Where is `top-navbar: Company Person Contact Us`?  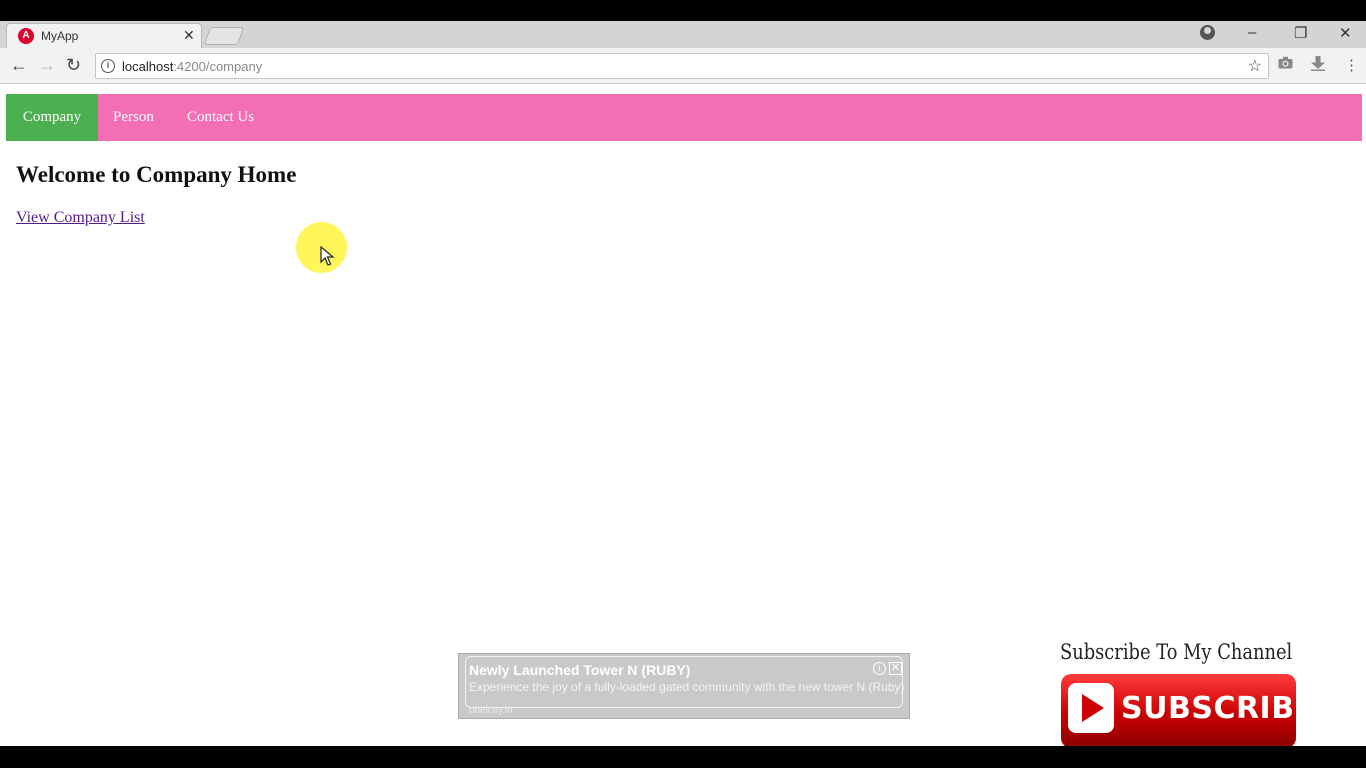
top-navbar: Company Person Contact Us is located at coordinates (684, 117).